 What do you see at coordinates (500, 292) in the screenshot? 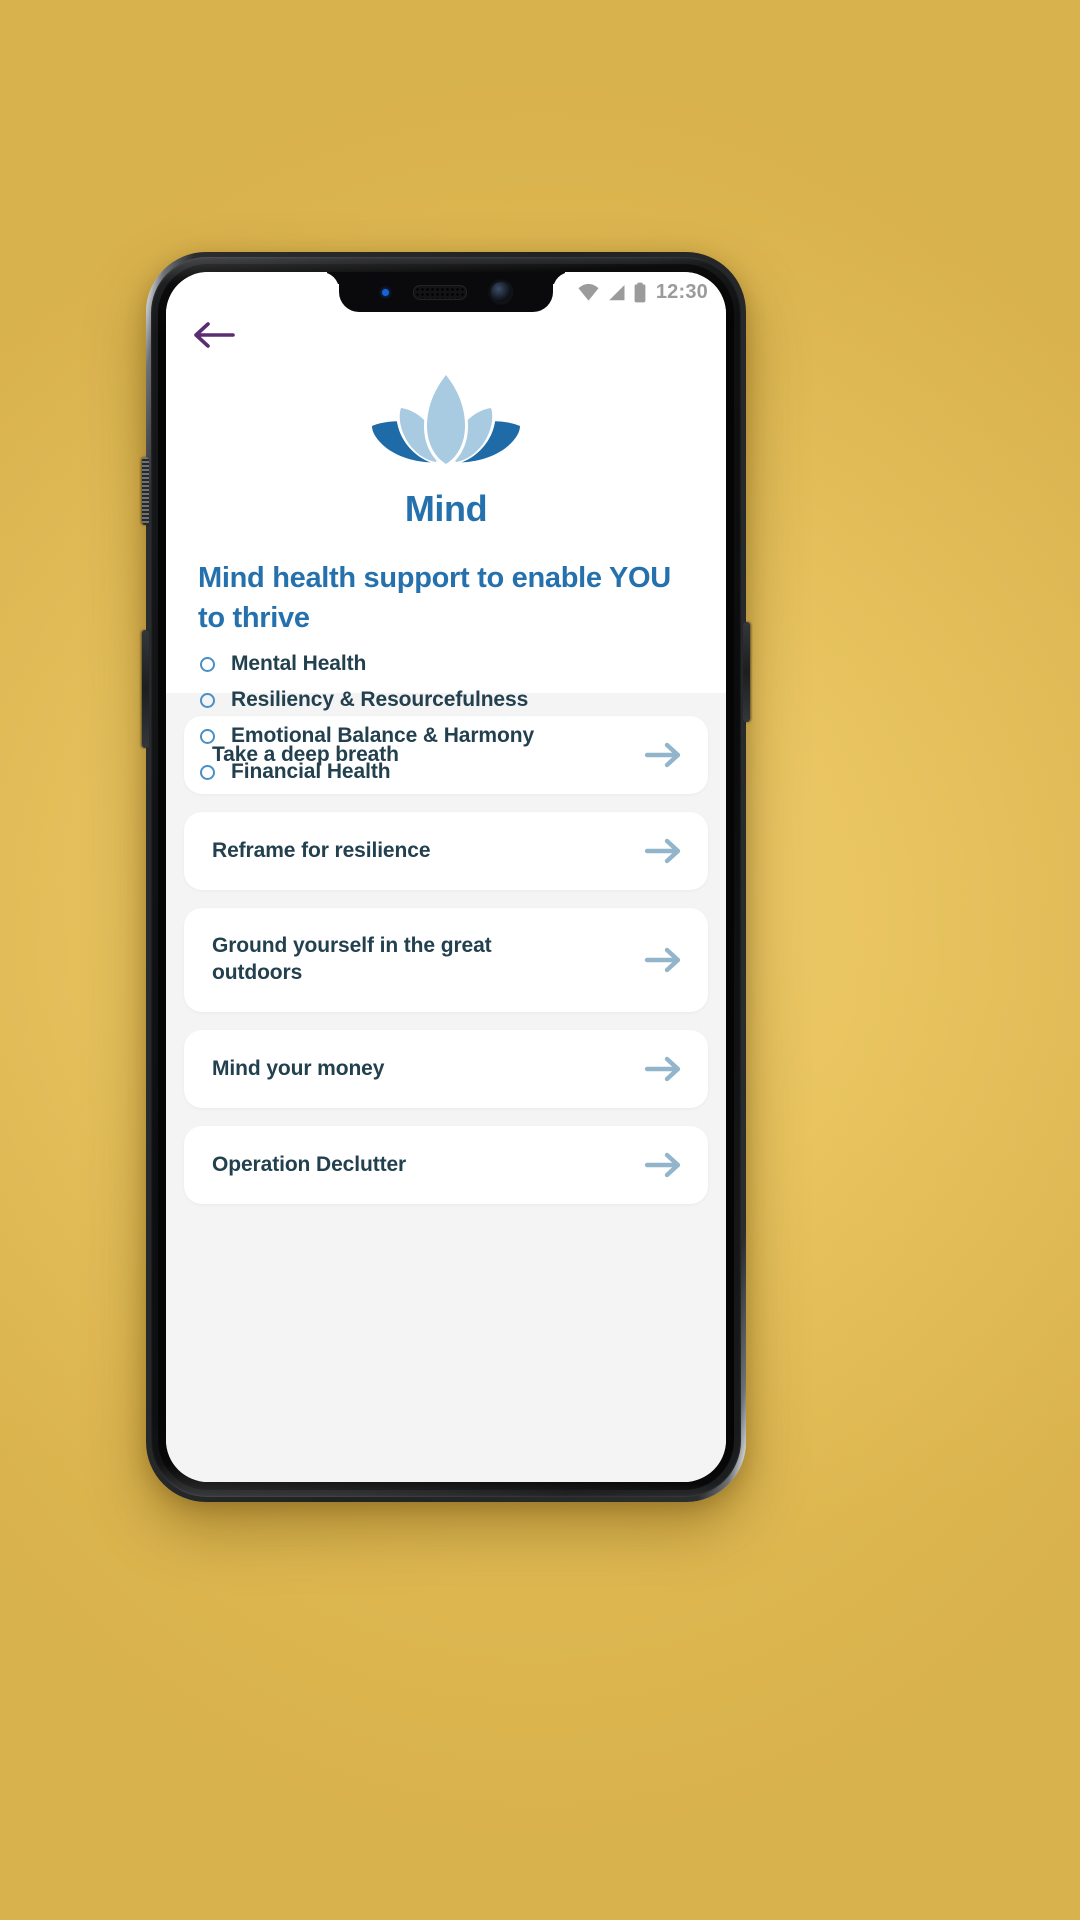
I see `front-camera-icon` at bounding box center [500, 292].